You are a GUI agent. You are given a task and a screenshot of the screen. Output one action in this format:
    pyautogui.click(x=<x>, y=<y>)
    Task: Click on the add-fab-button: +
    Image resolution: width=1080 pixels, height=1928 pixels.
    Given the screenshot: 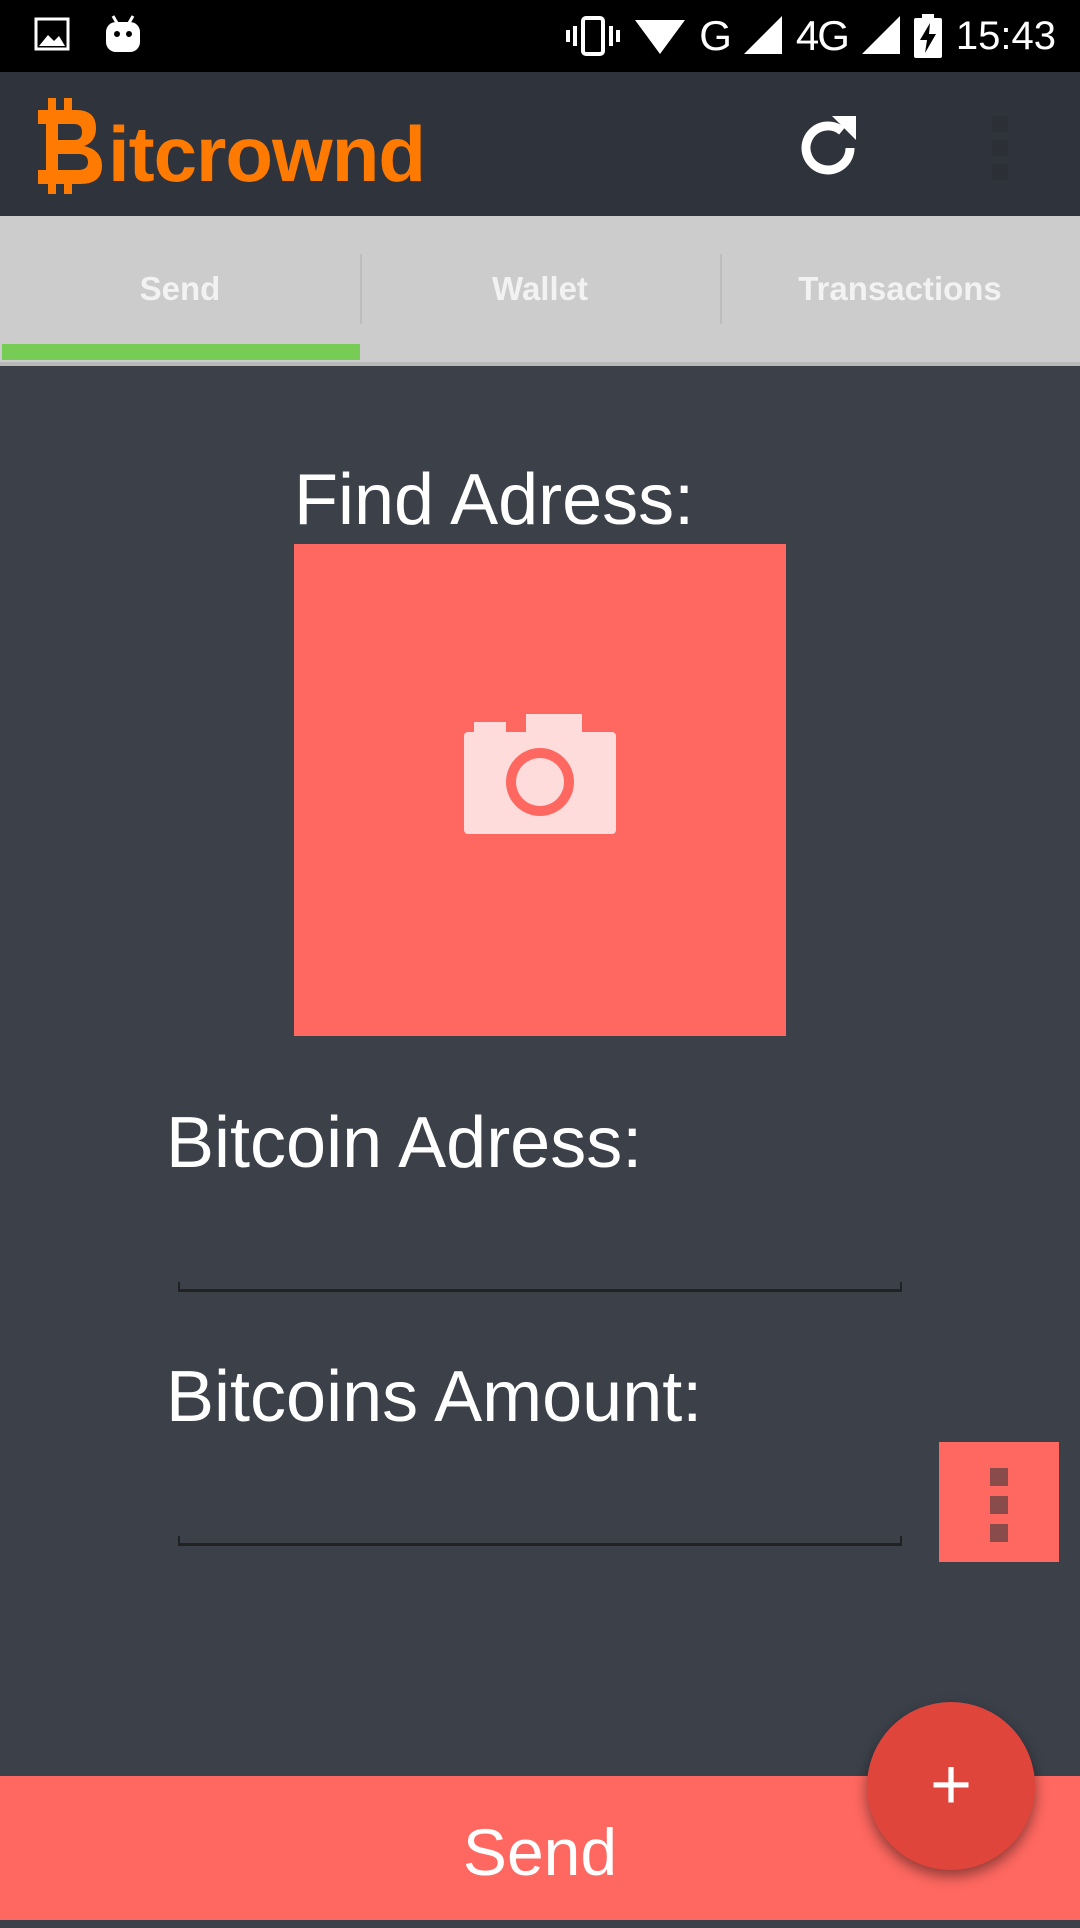 What is the action you would take?
    pyautogui.click(x=951, y=1786)
    